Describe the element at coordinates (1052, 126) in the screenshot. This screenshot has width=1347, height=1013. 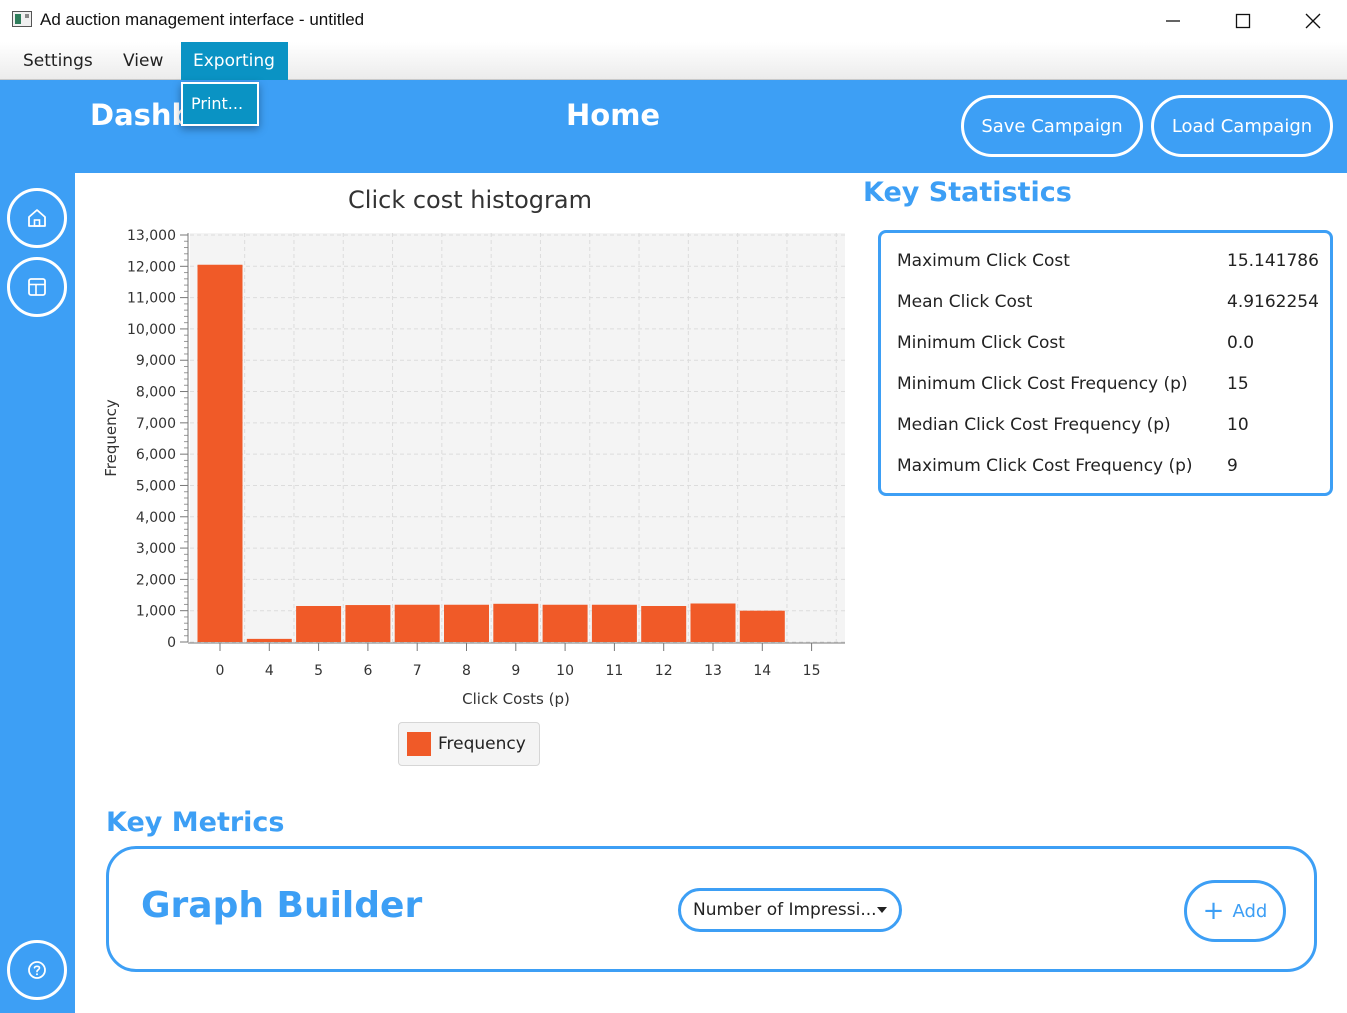
I see `save-campaign-button: Save Campaign` at that location.